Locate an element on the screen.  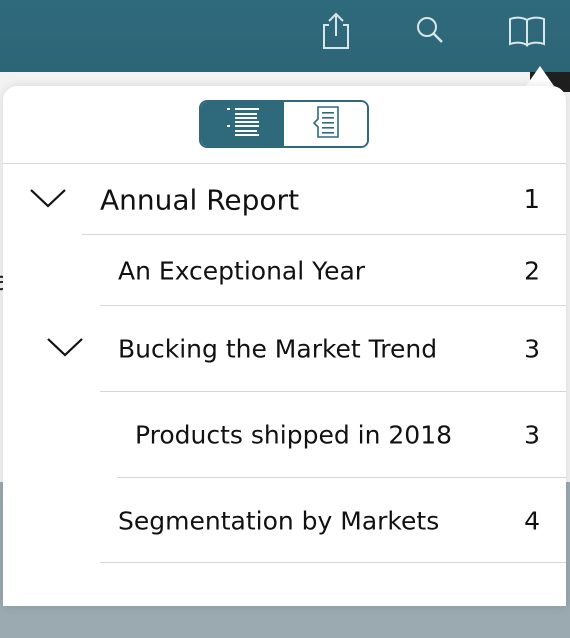
toc-item-segmentation-by-markets: Segmentation by Markets 4 is located at coordinates (284, 520).